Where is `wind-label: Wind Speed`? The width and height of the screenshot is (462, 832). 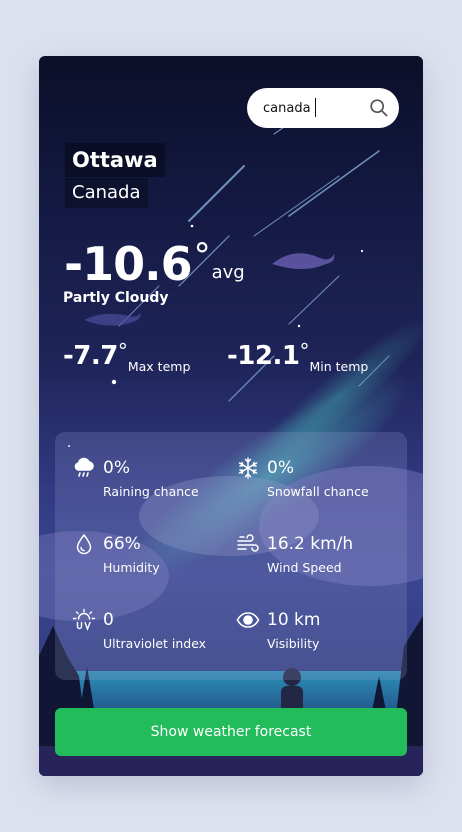 wind-label: Wind Speed is located at coordinates (304, 567).